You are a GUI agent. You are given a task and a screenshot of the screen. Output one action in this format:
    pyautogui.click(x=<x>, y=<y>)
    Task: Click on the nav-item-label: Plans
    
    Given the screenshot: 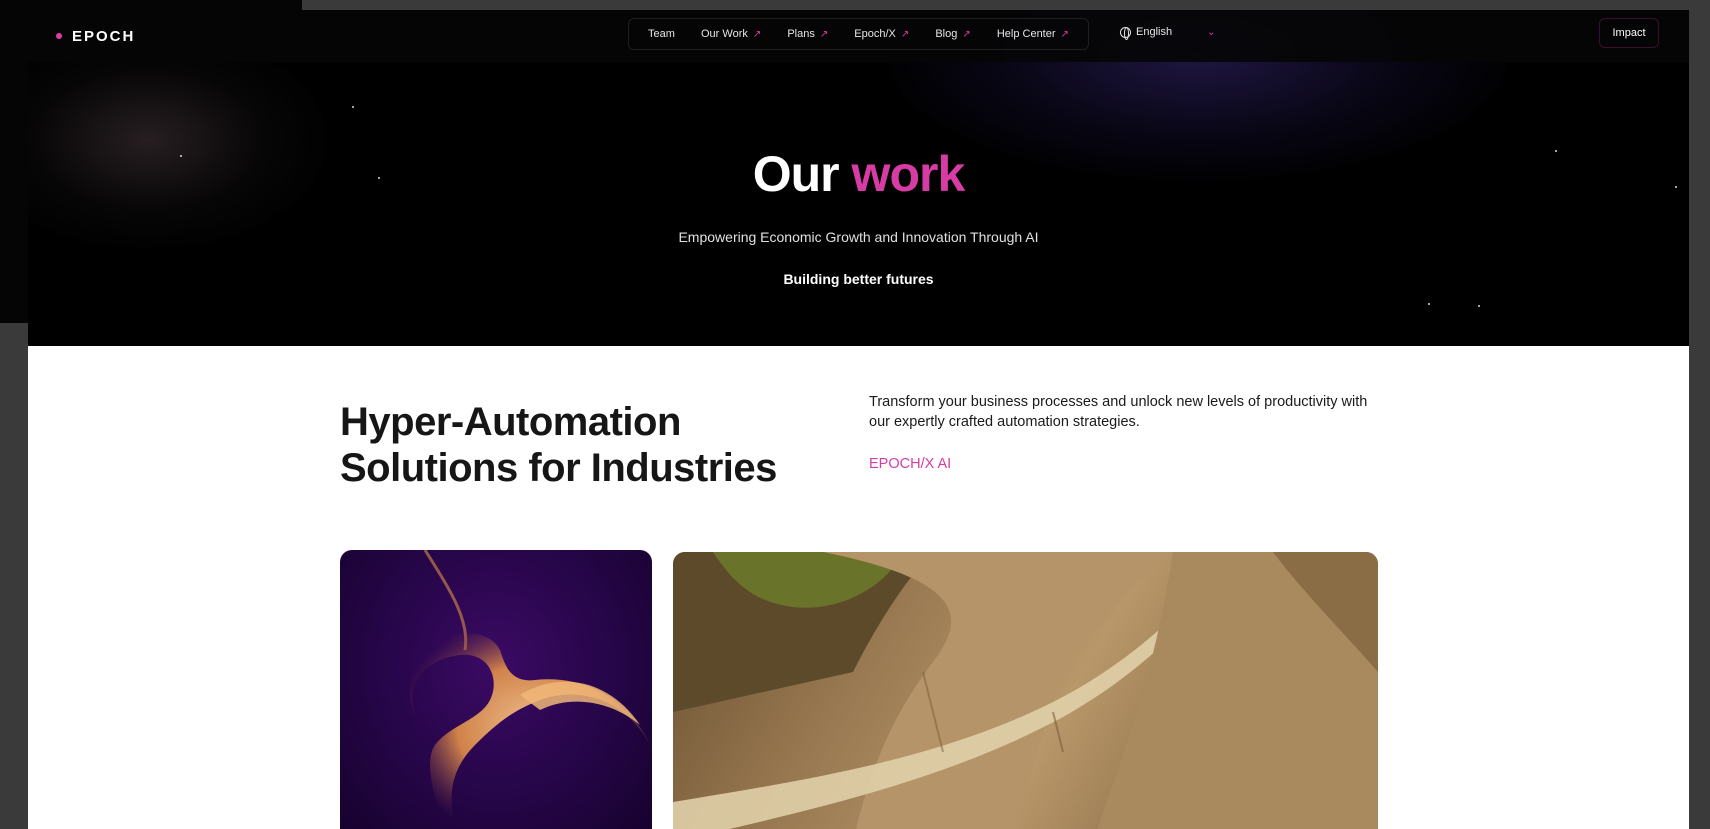 What is the action you would take?
    pyautogui.click(x=801, y=34)
    